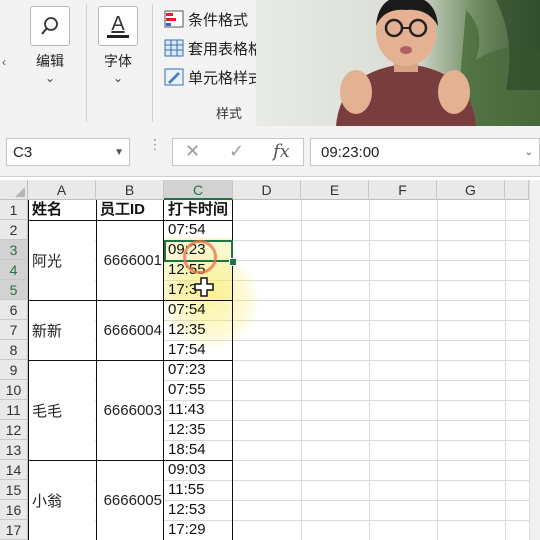  Describe the element at coordinates (187, 450) in the screenshot. I see `time-cell: 18:54` at that location.